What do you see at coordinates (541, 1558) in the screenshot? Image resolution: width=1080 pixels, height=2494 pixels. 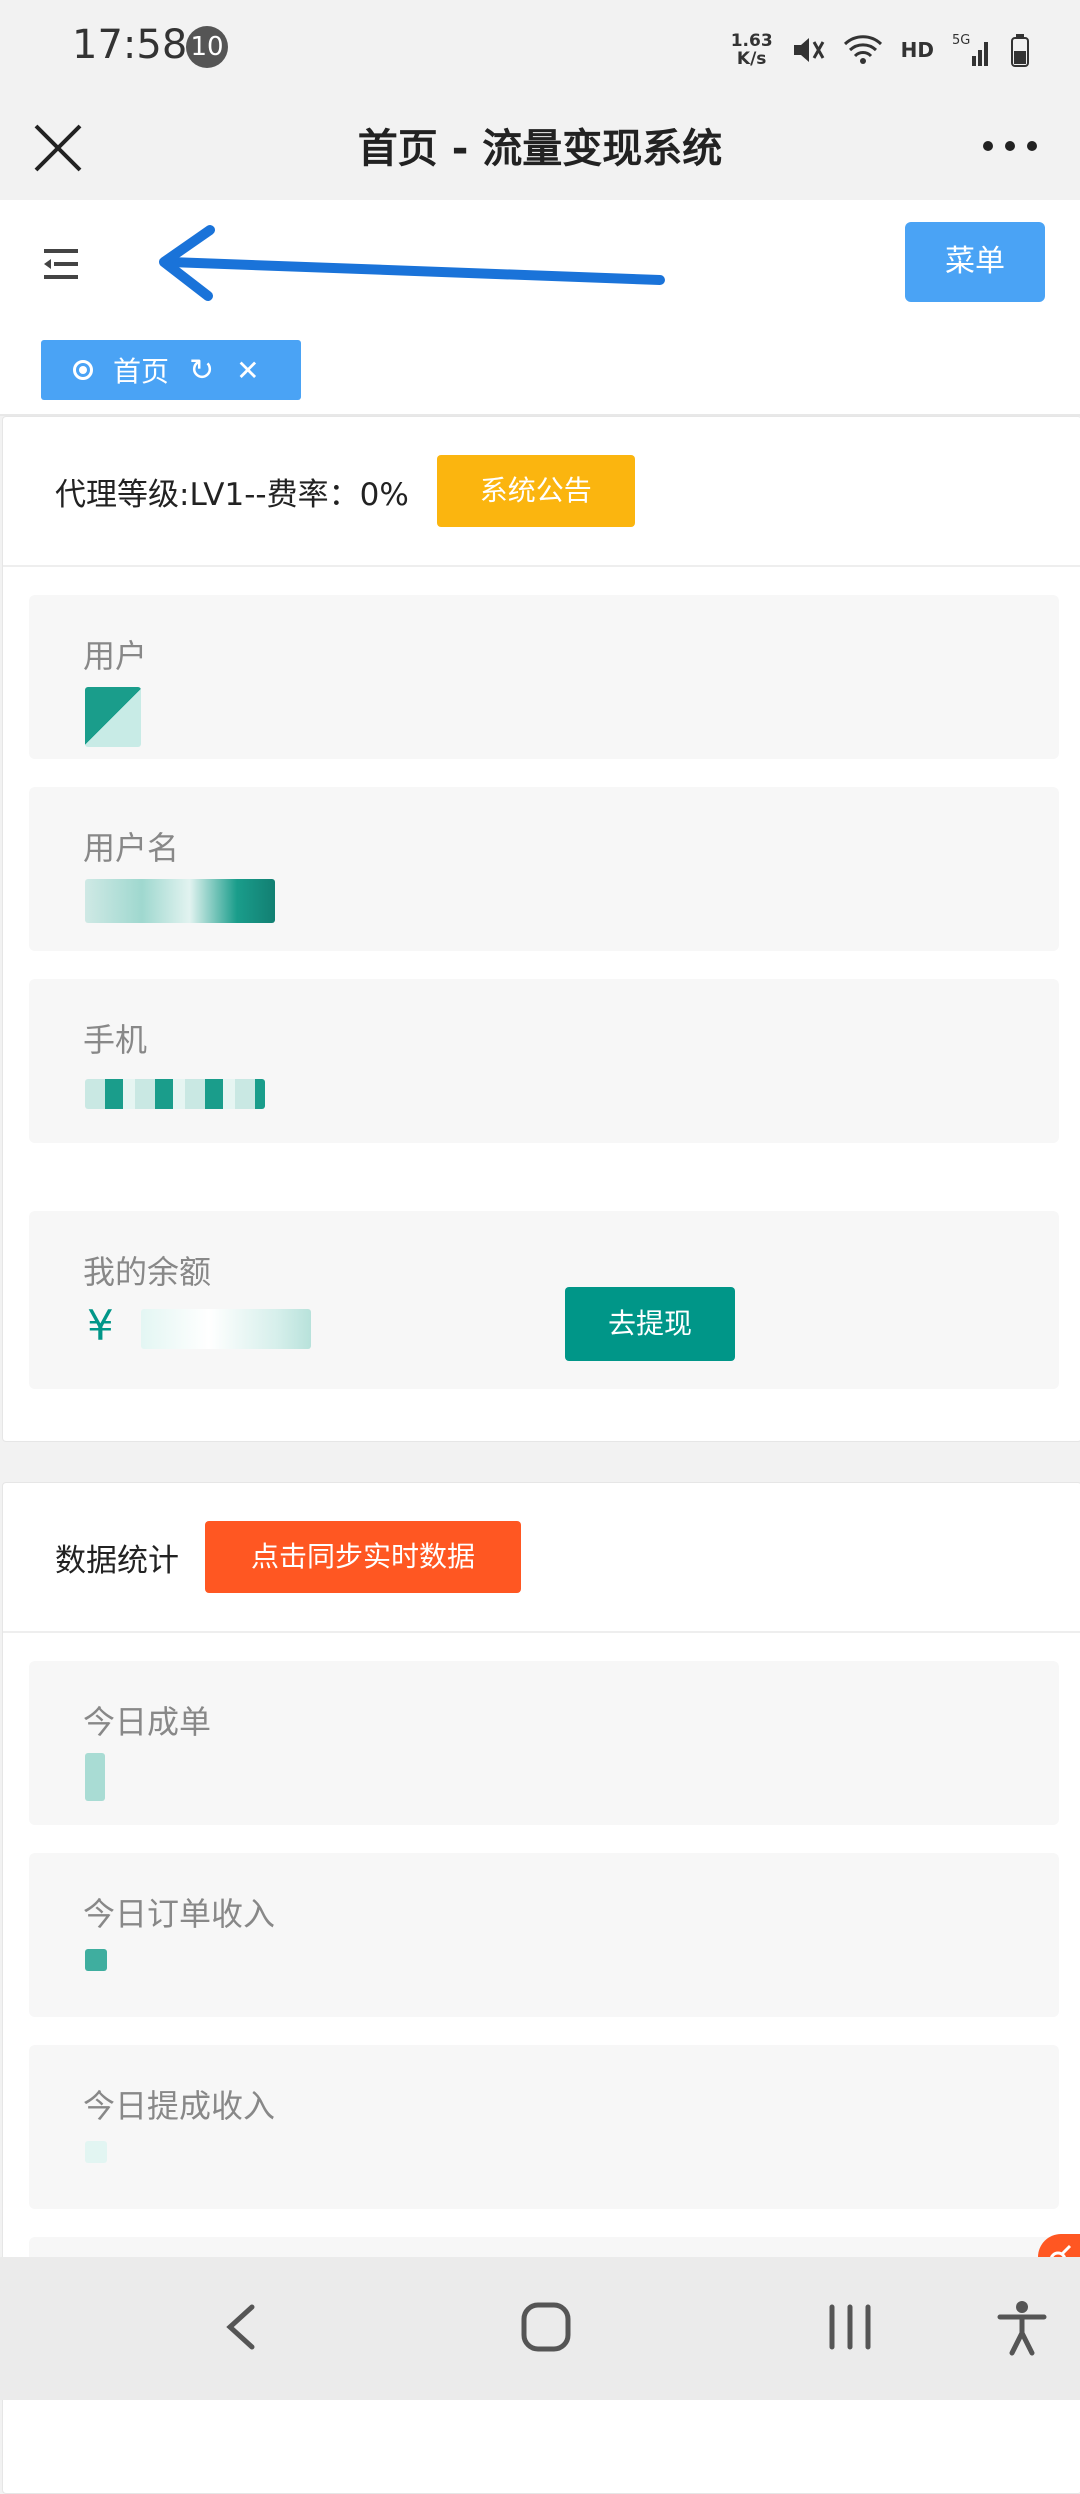 I see `stats-card-header: 数据统计 点击同步实时数据` at bounding box center [541, 1558].